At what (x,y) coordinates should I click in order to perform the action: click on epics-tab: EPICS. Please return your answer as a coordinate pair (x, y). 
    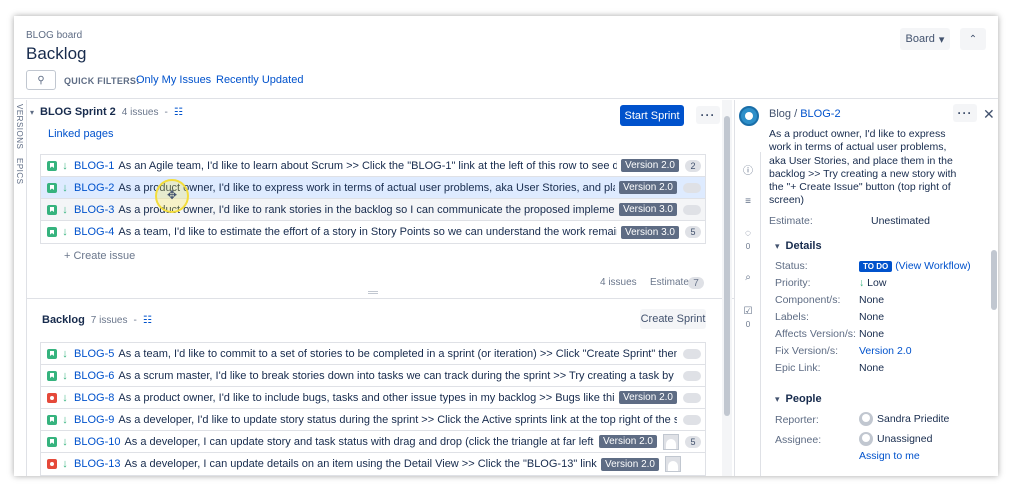
    Looking at the image, I should click on (19, 171).